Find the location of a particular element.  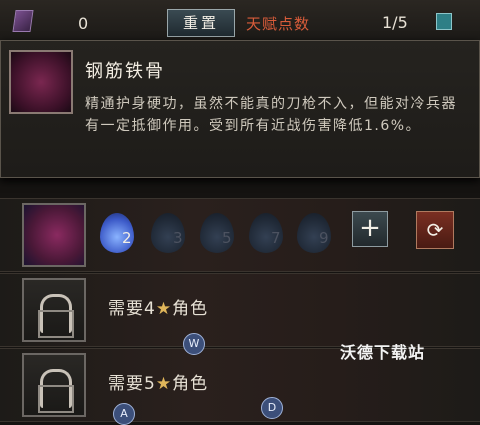

key-badge-w: W is located at coordinates (194, 344).